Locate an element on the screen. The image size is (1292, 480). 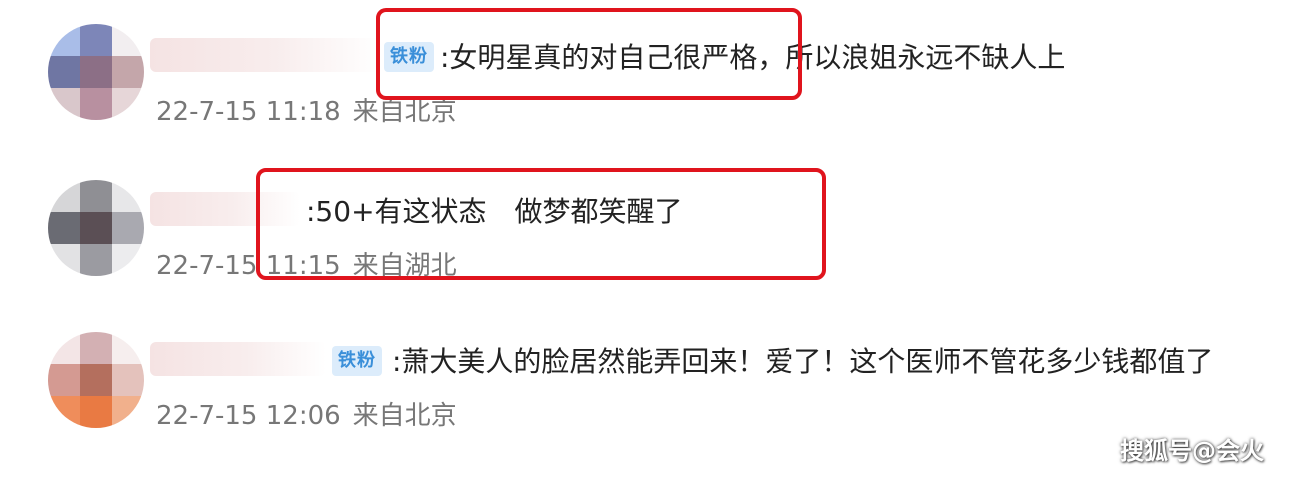
fan-badge: 铁粉 is located at coordinates (357, 361).